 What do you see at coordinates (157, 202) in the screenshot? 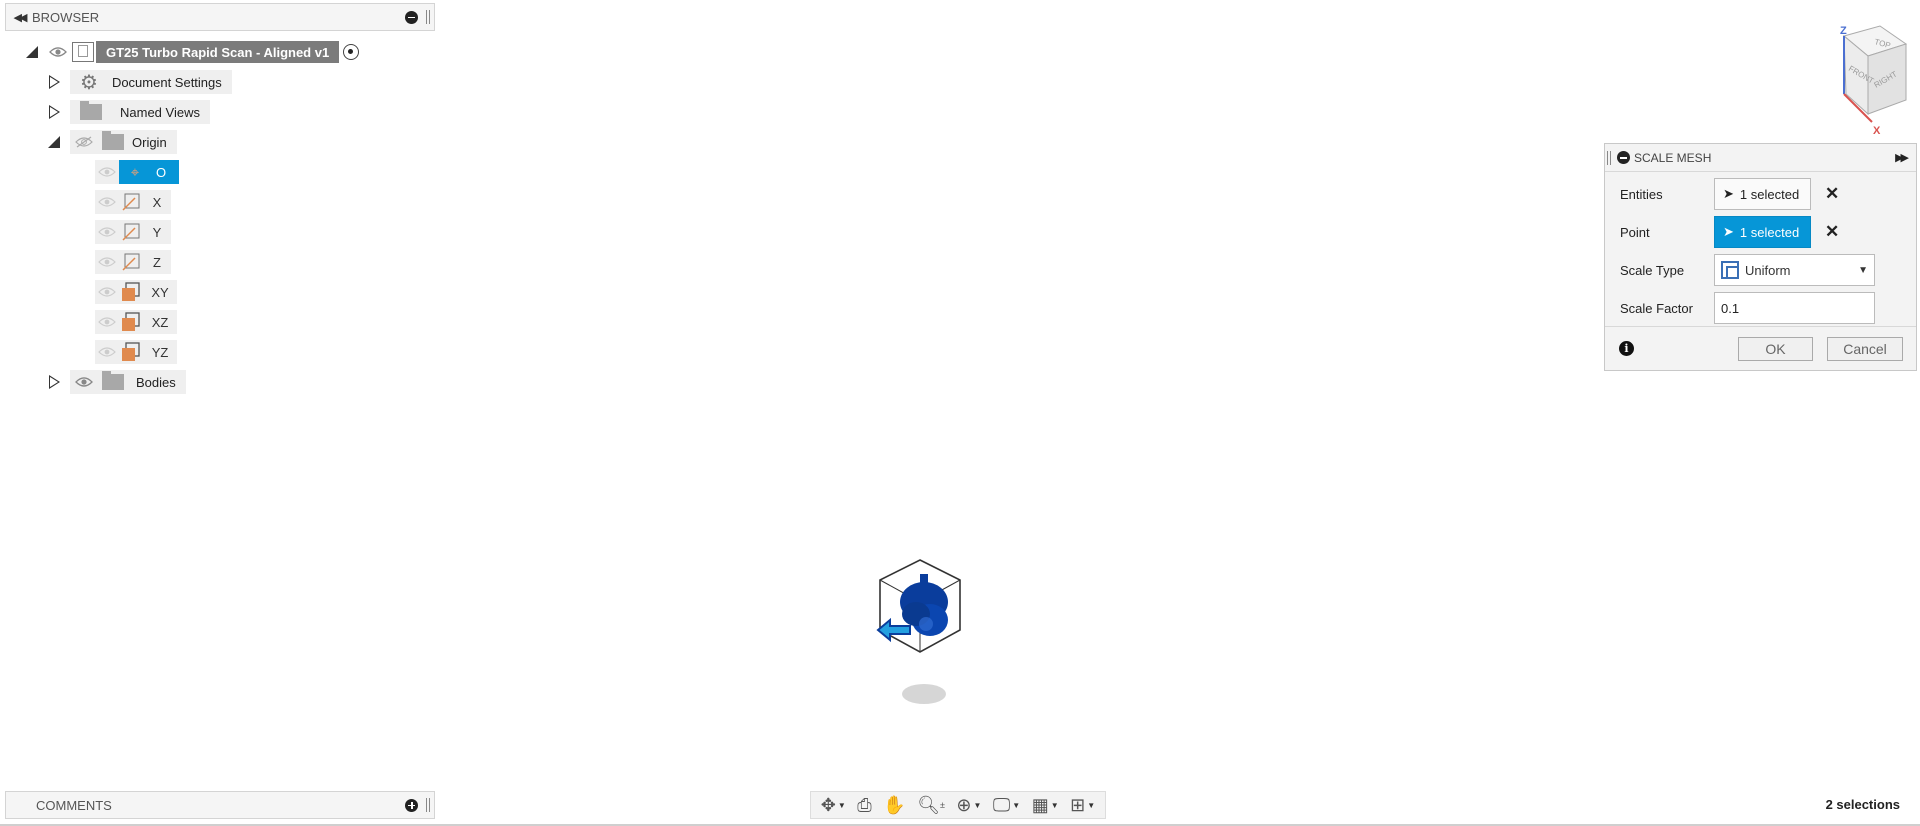
I see `origin-child-label: X` at bounding box center [157, 202].